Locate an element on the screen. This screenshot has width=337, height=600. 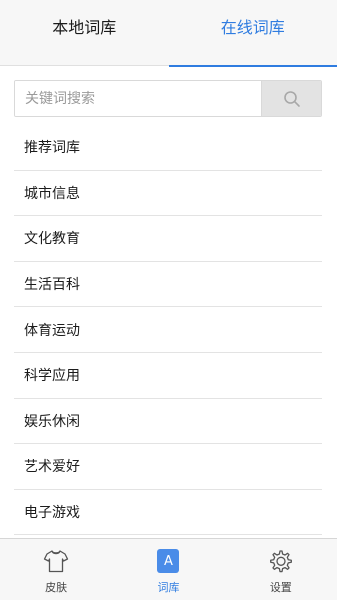
tshirt-icon is located at coordinates (56, 561).